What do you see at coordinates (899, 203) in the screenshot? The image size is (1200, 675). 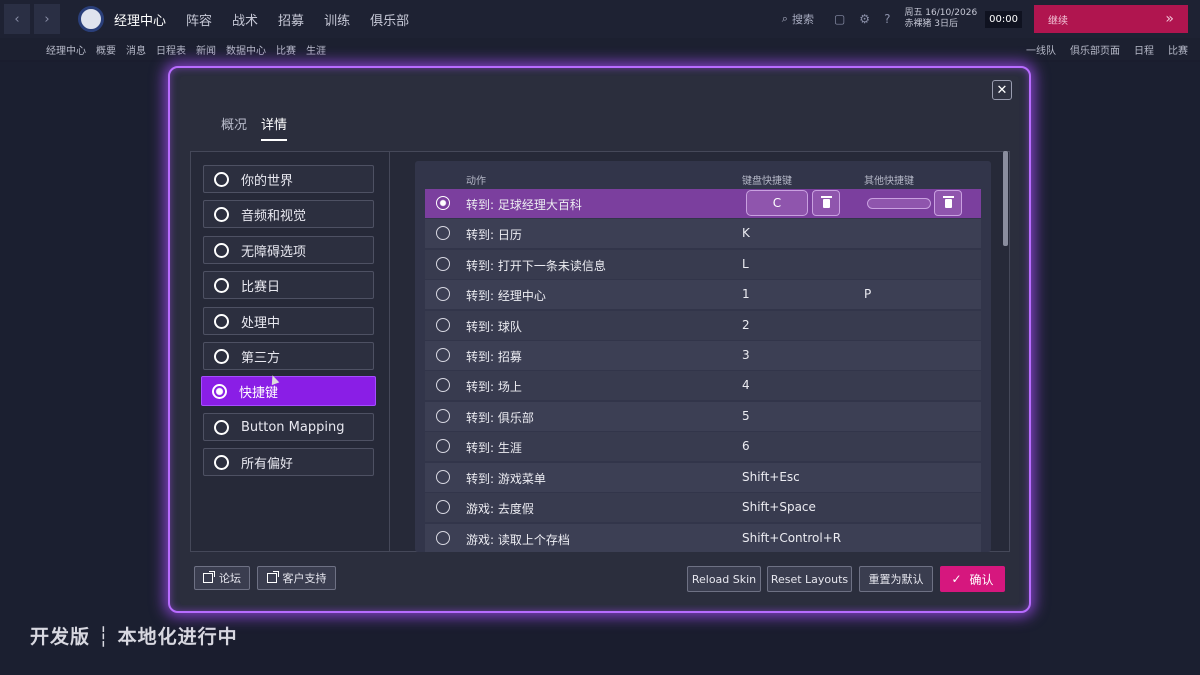 I see `other-shortcut-field` at bounding box center [899, 203].